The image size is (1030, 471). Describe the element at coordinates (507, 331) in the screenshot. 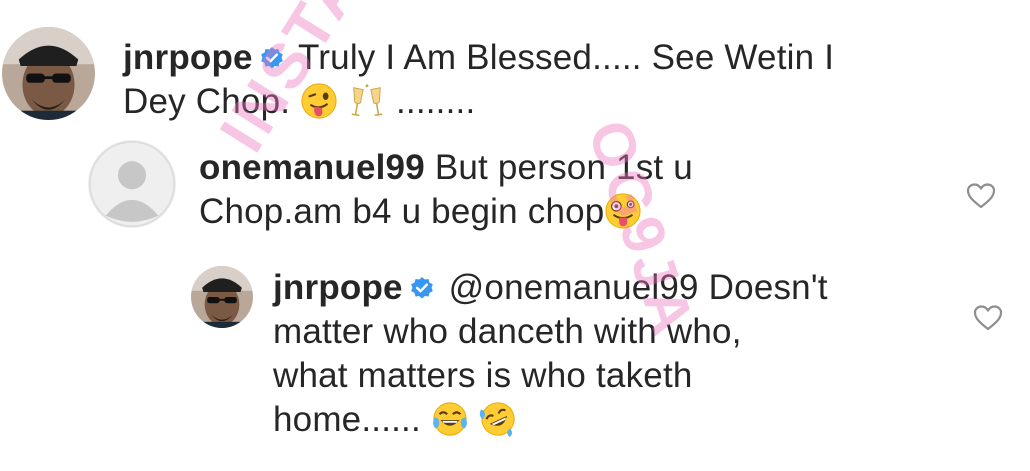

I see `comment-3-line2: matter who danceth with who,` at that location.